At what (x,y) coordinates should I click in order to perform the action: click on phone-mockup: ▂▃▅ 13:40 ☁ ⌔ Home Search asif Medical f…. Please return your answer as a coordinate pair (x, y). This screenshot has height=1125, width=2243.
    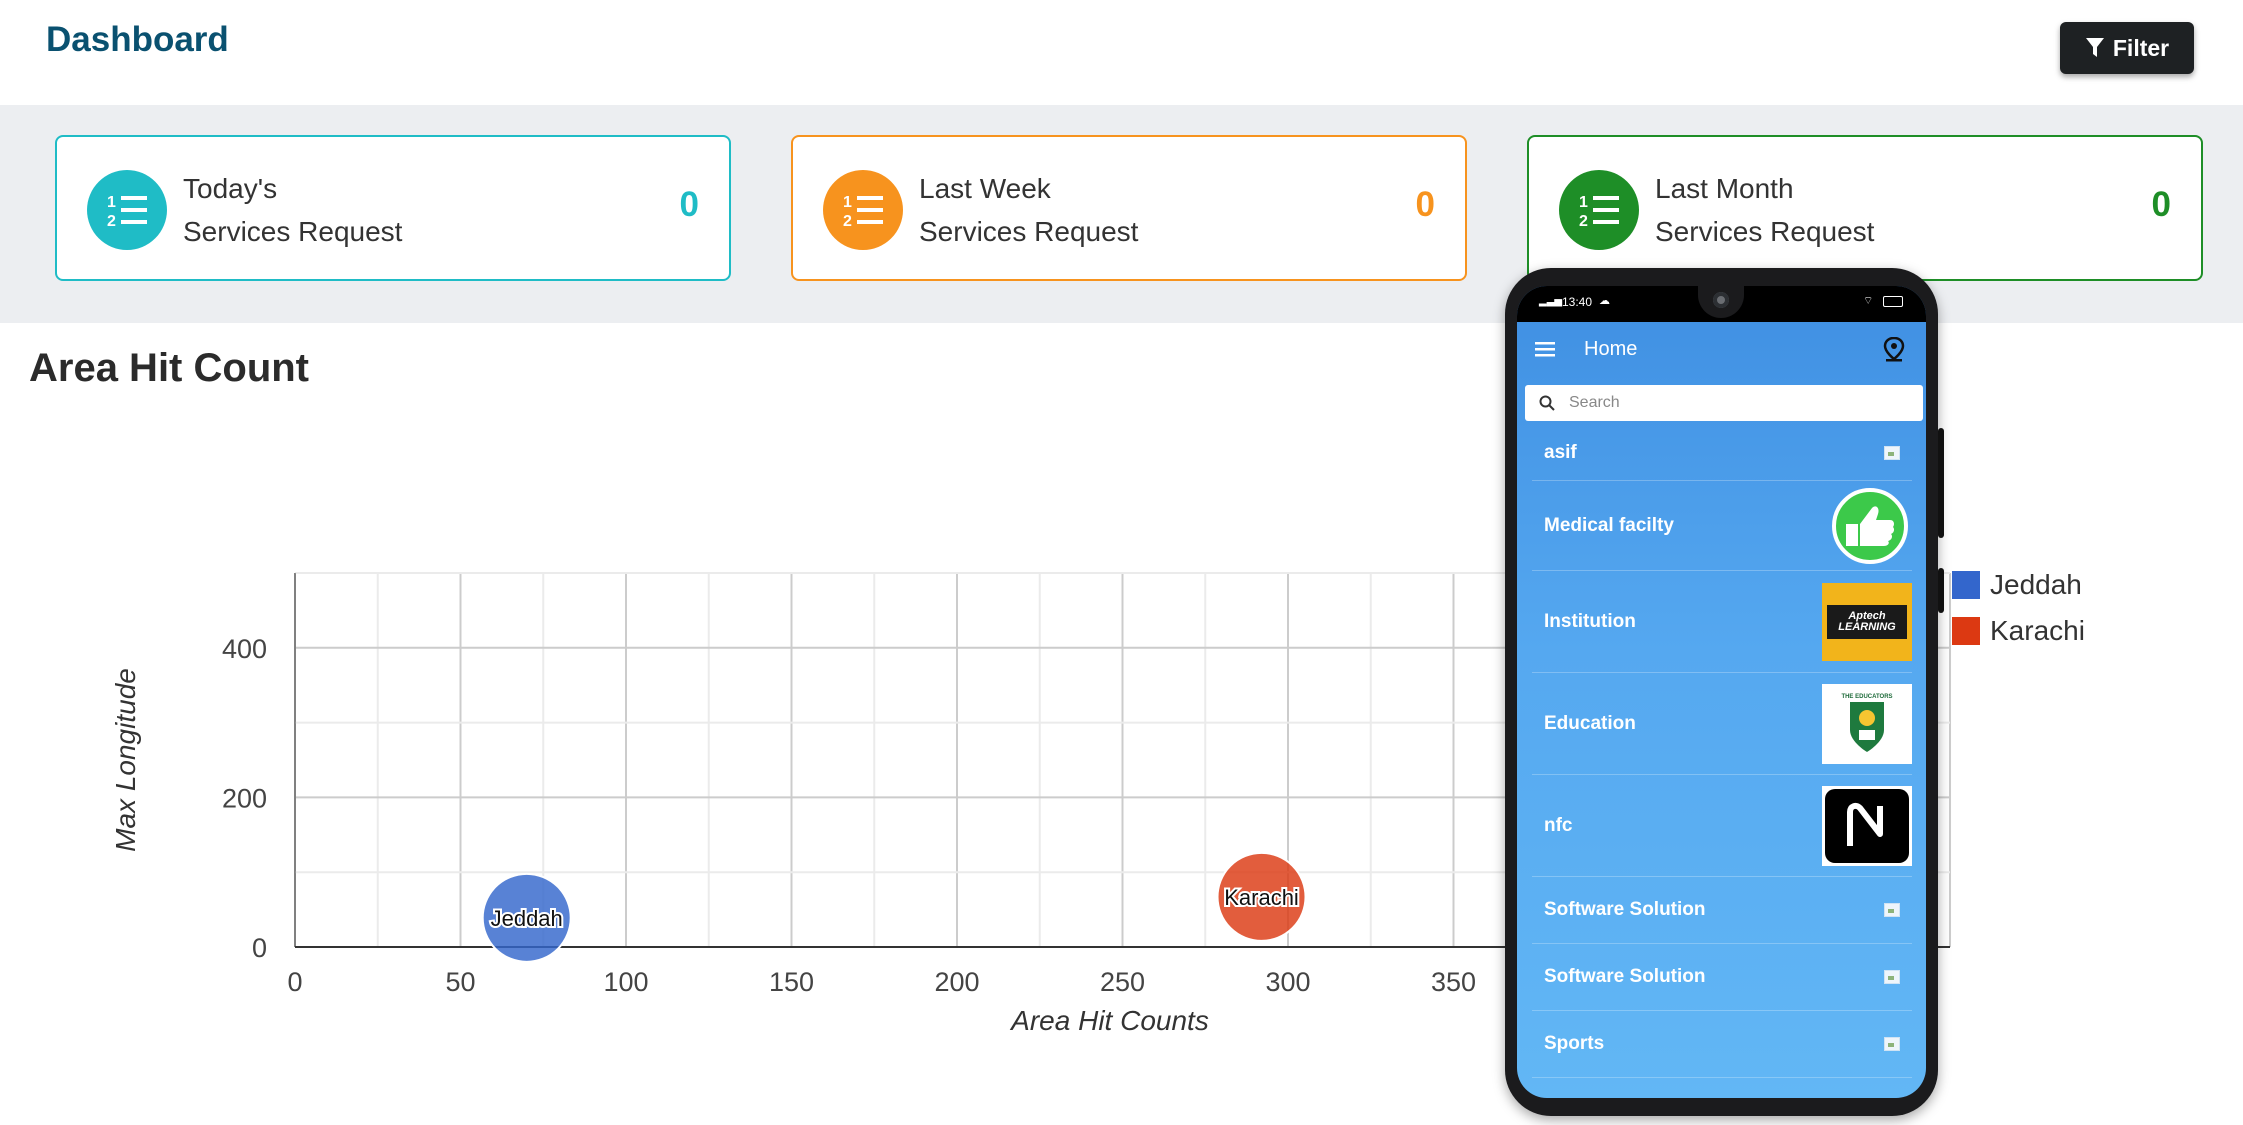
    Looking at the image, I should click on (1724, 692).